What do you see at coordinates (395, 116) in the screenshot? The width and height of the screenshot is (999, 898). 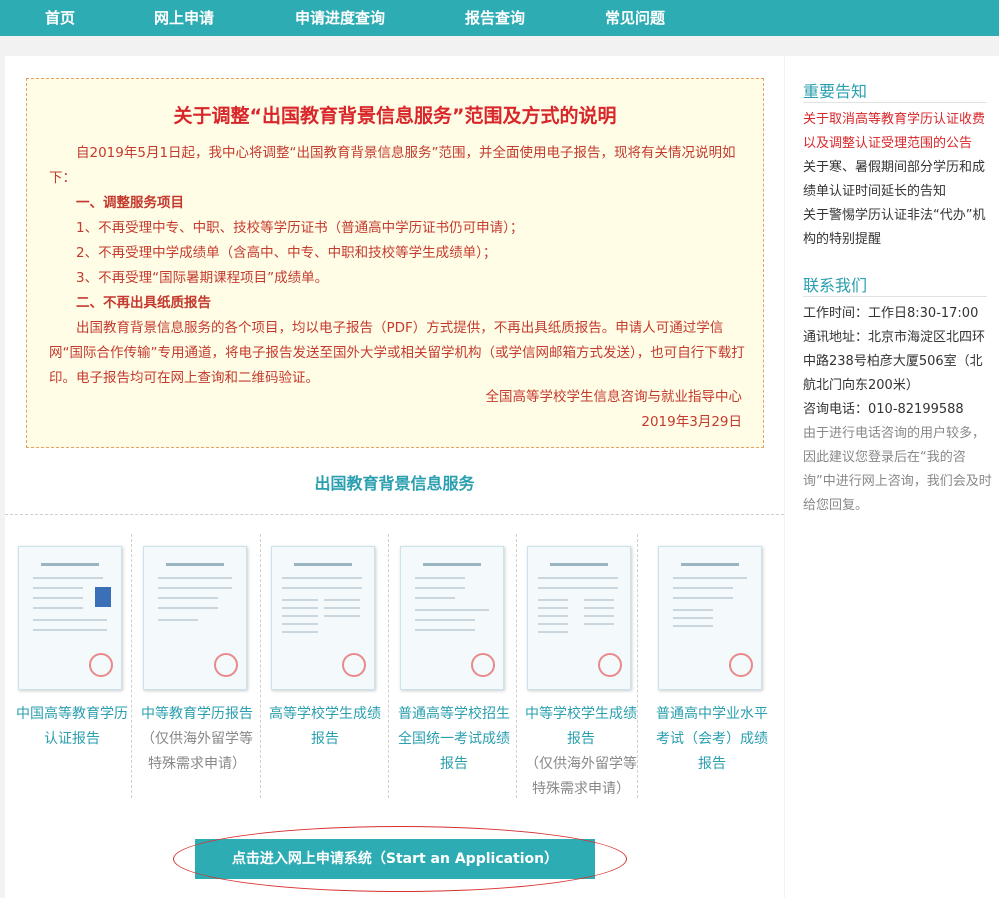 I see `notice-title: 关于调整“出国教育背景信息服务”范围及方式的说明` at bounding box center [395, 116].